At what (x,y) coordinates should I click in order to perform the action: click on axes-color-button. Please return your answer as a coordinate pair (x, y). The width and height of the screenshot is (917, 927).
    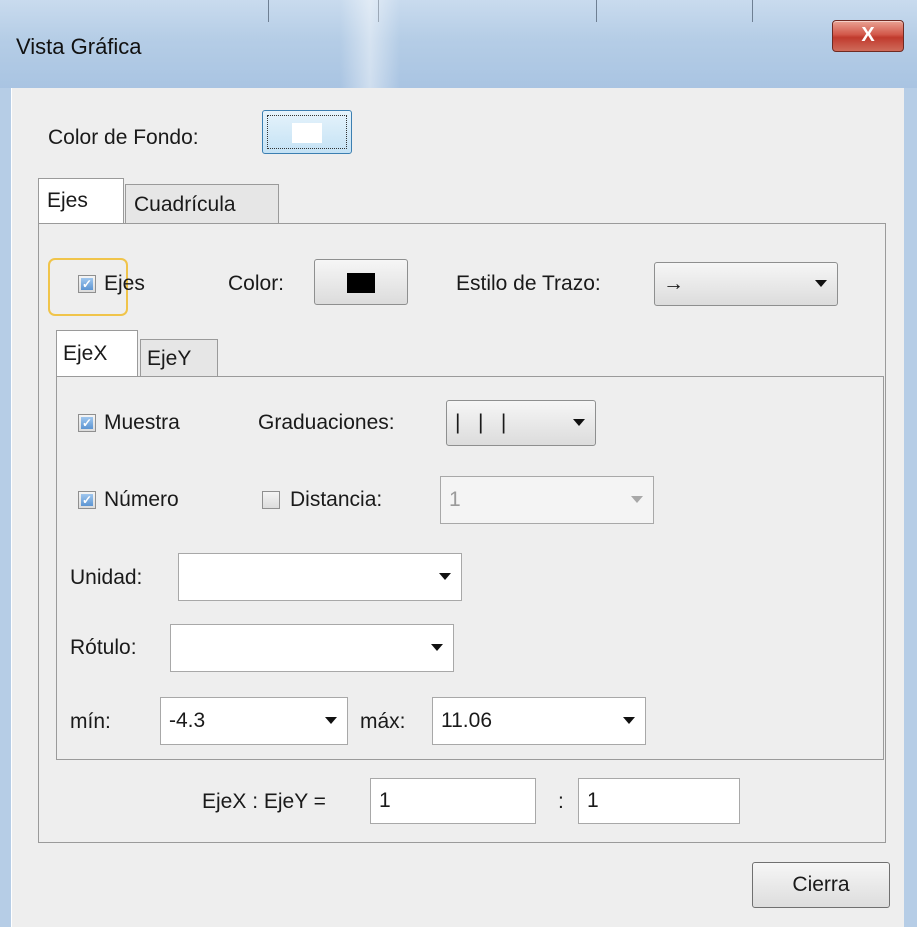
    Looking at the image, I should click on (361, 282).